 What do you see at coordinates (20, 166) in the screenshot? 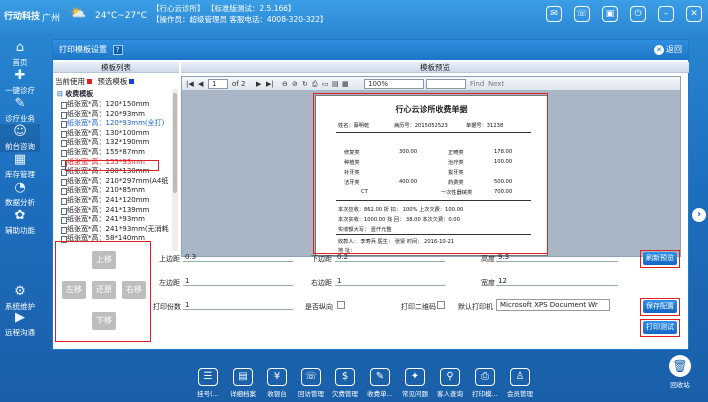
I see `nav-inventory: ▦ 库存管理` at bounding box center [20, 166].